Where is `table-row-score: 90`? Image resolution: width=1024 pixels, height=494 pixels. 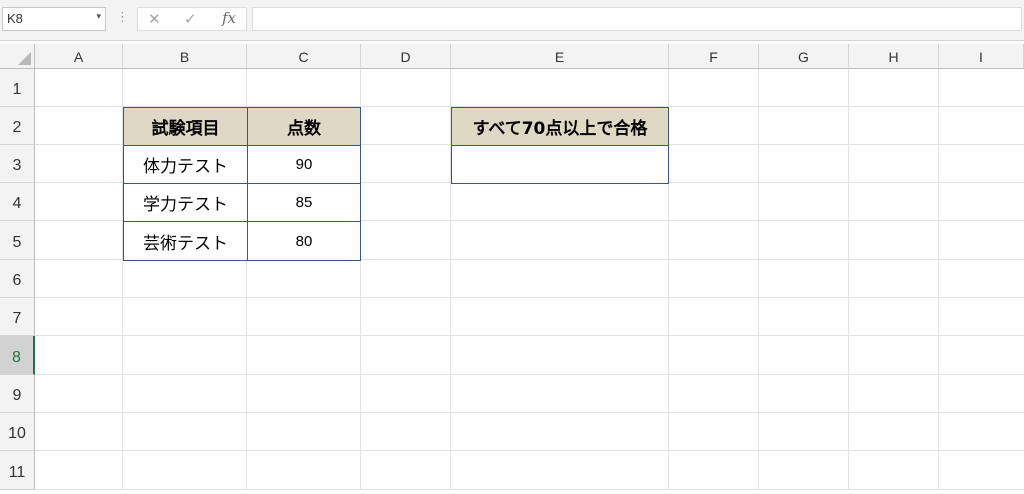 table-row-score: 90 is located at coordinates (304, 164).